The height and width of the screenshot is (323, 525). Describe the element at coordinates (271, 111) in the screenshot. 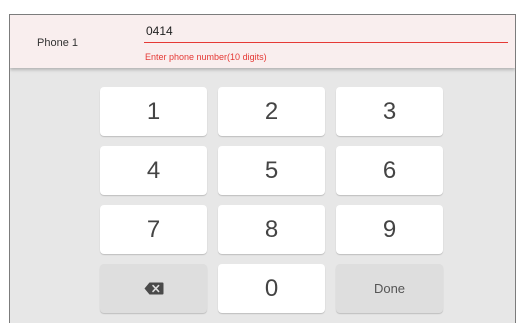

I see `key-2: 2` at that location.